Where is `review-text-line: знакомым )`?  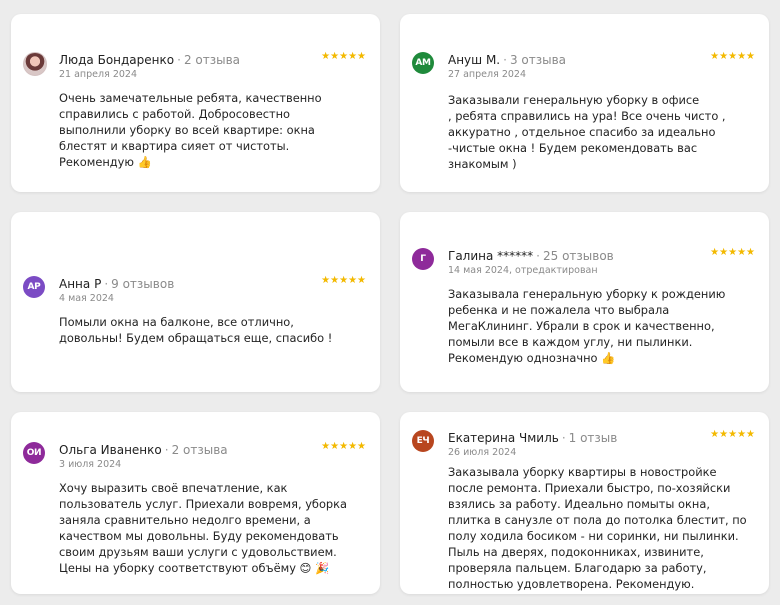 review-text-line: знакомым ) is located at coordinates (482, 164).